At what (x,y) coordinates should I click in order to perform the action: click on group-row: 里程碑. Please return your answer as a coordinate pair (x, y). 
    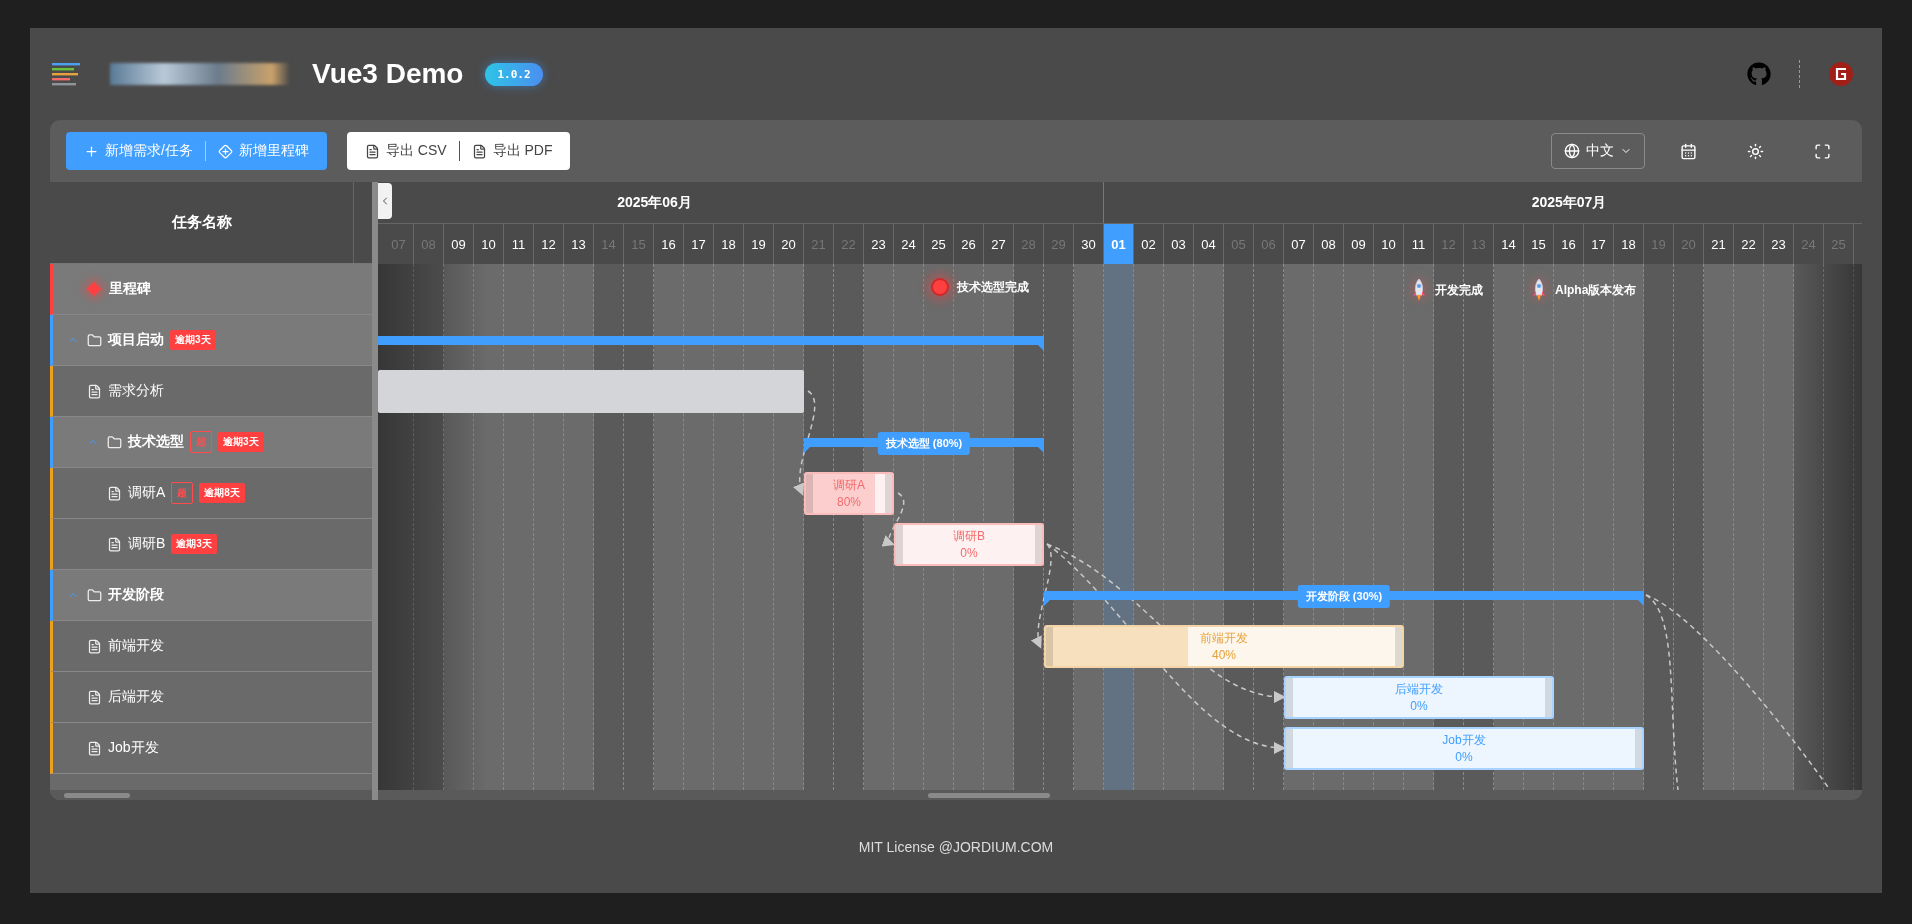
    Looking at the image, I should click on (211, 289).